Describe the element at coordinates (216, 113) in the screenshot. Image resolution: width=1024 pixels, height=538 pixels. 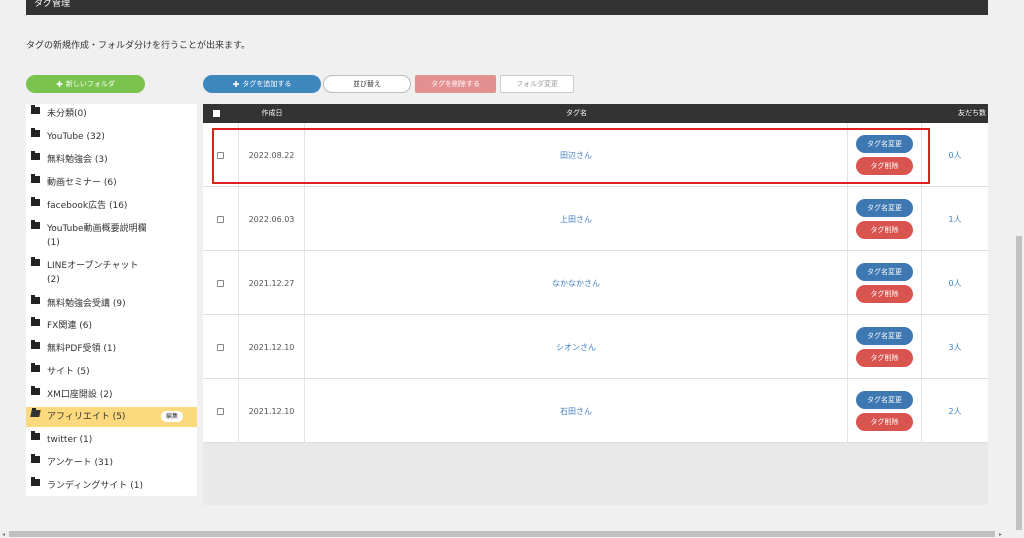
I see `select-all-checkbox` at that location.